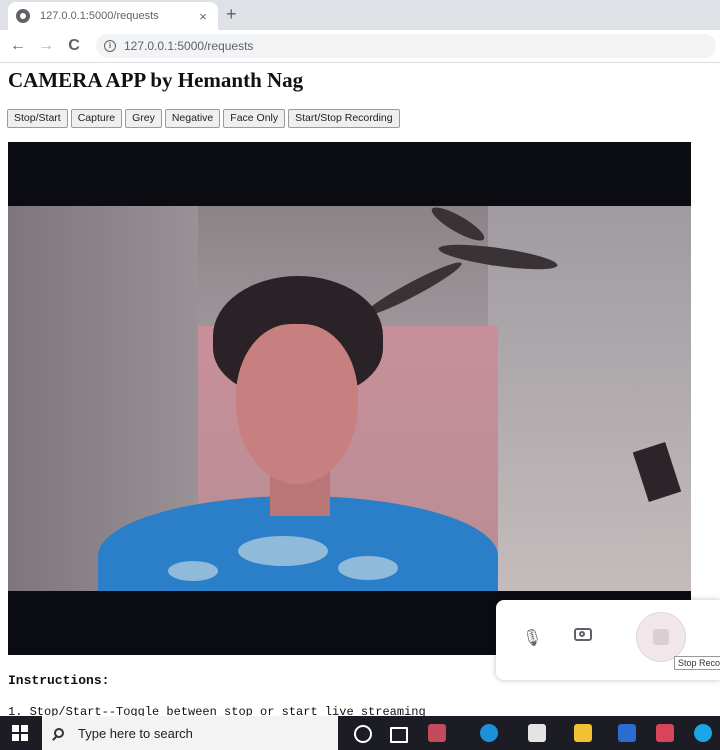 The height and width of the screenshot is (750, 720). Describe the element at coordinates (661, 637) in the screenshot. I see `stop-recording-button` at that location.